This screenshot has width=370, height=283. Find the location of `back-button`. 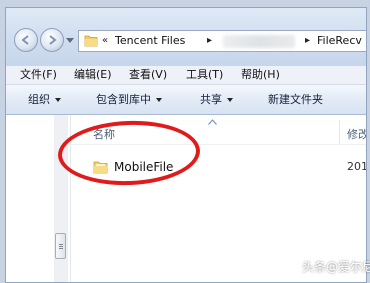

back-button is located at coordinates (26, 40).